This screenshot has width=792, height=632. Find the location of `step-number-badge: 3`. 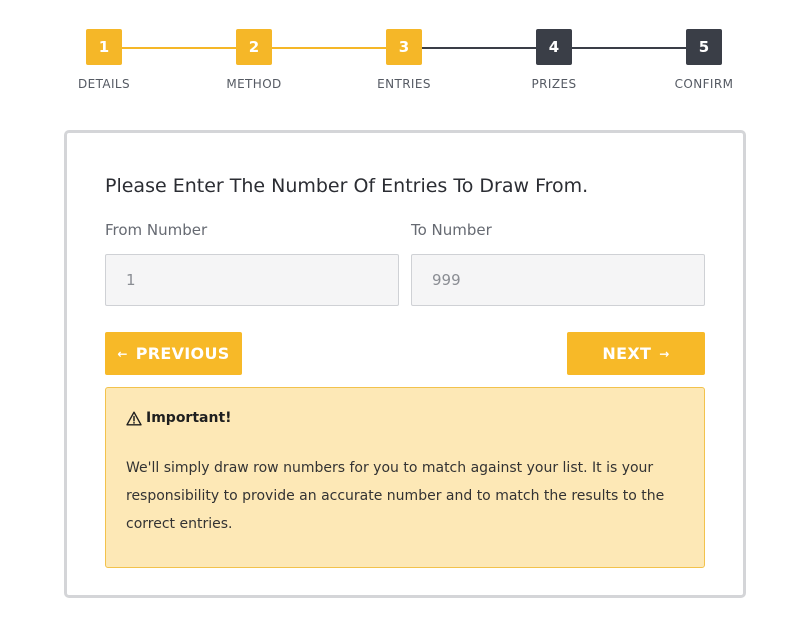

step-number-badge: 3 is located at coordinates (404, 47).